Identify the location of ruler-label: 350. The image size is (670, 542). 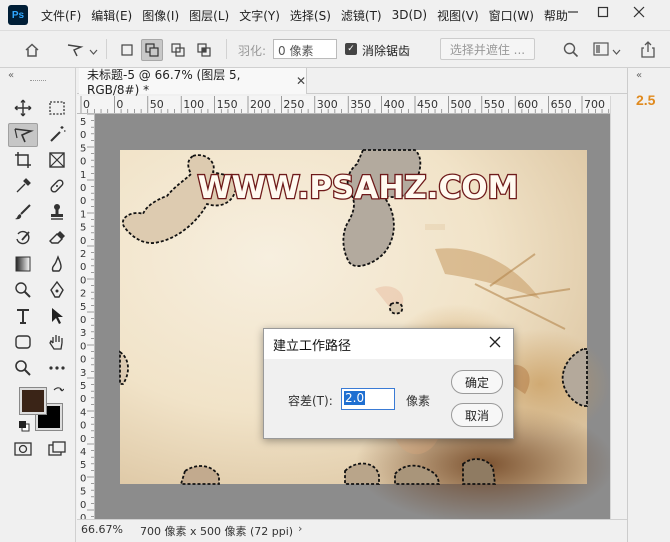
(360, 104).